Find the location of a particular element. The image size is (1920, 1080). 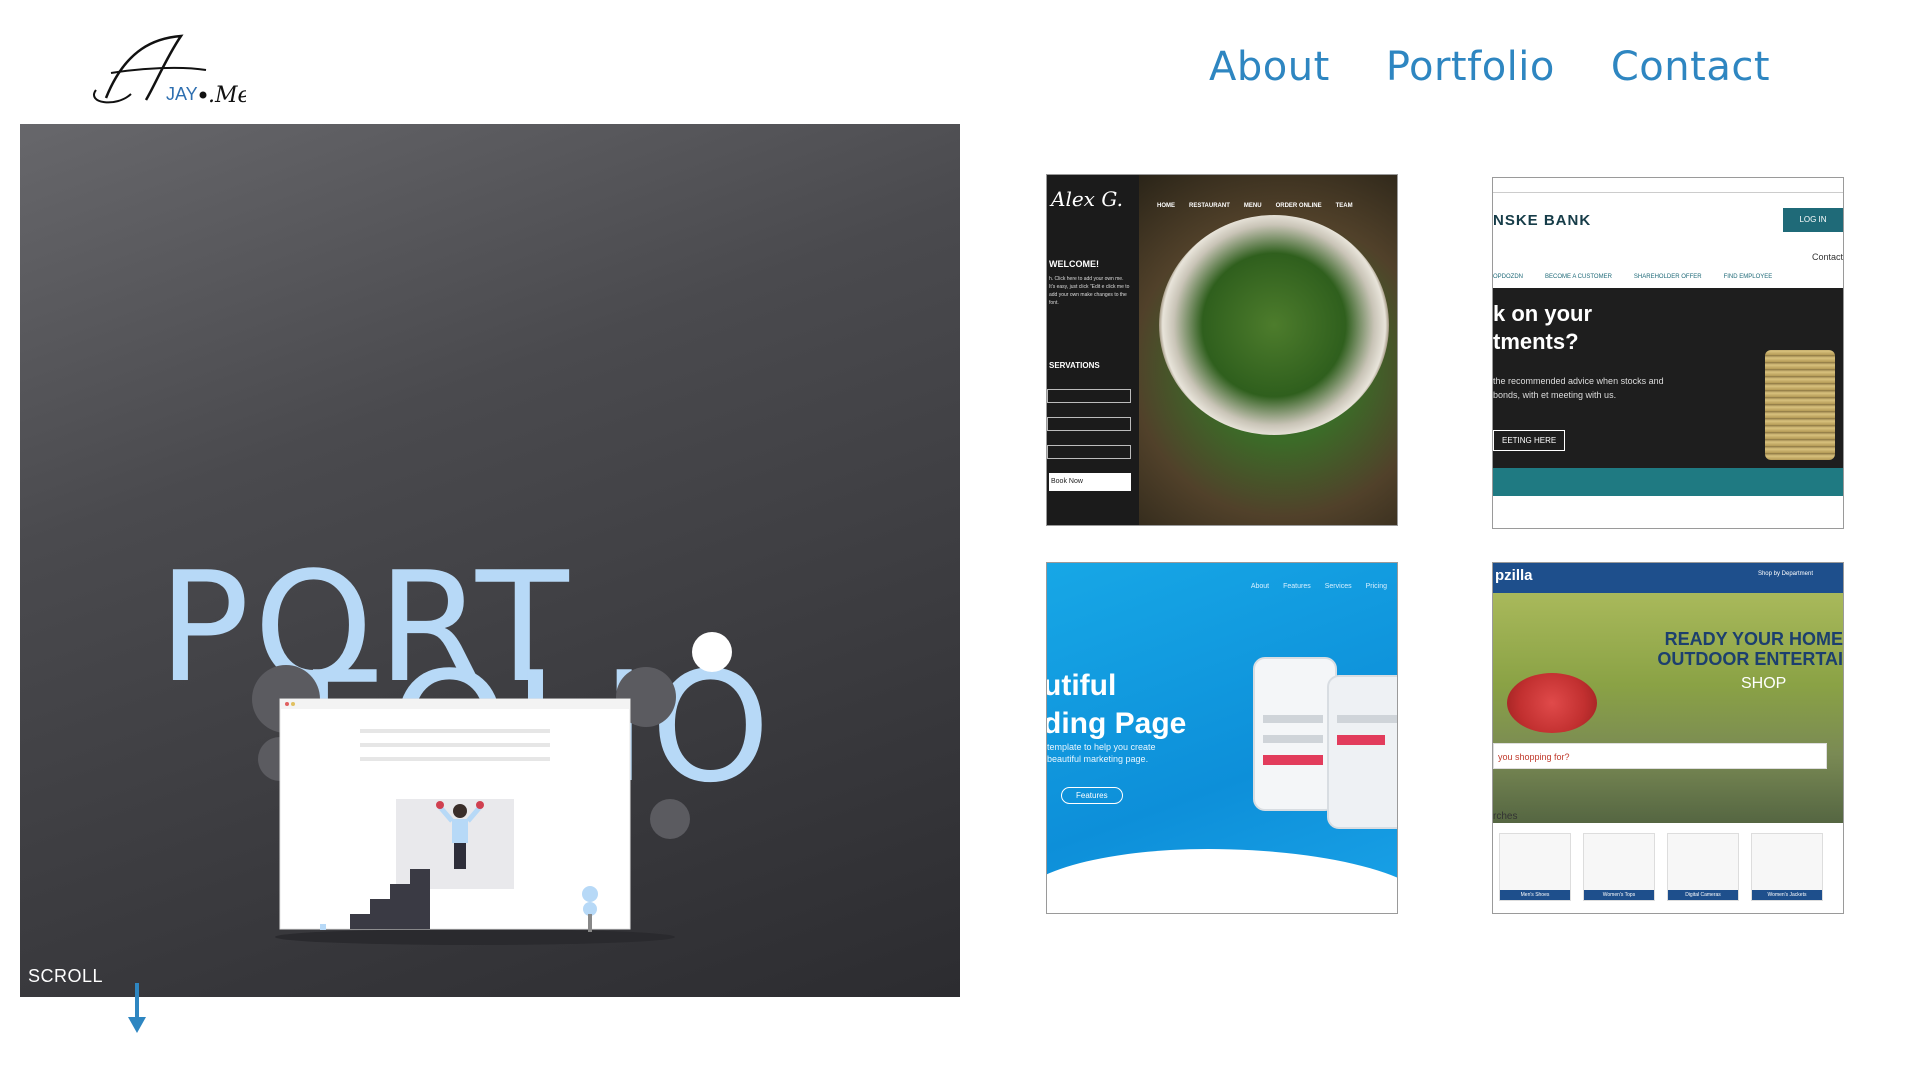

bank-brand: NSKE BANK is located at coordinates (1542, 220).